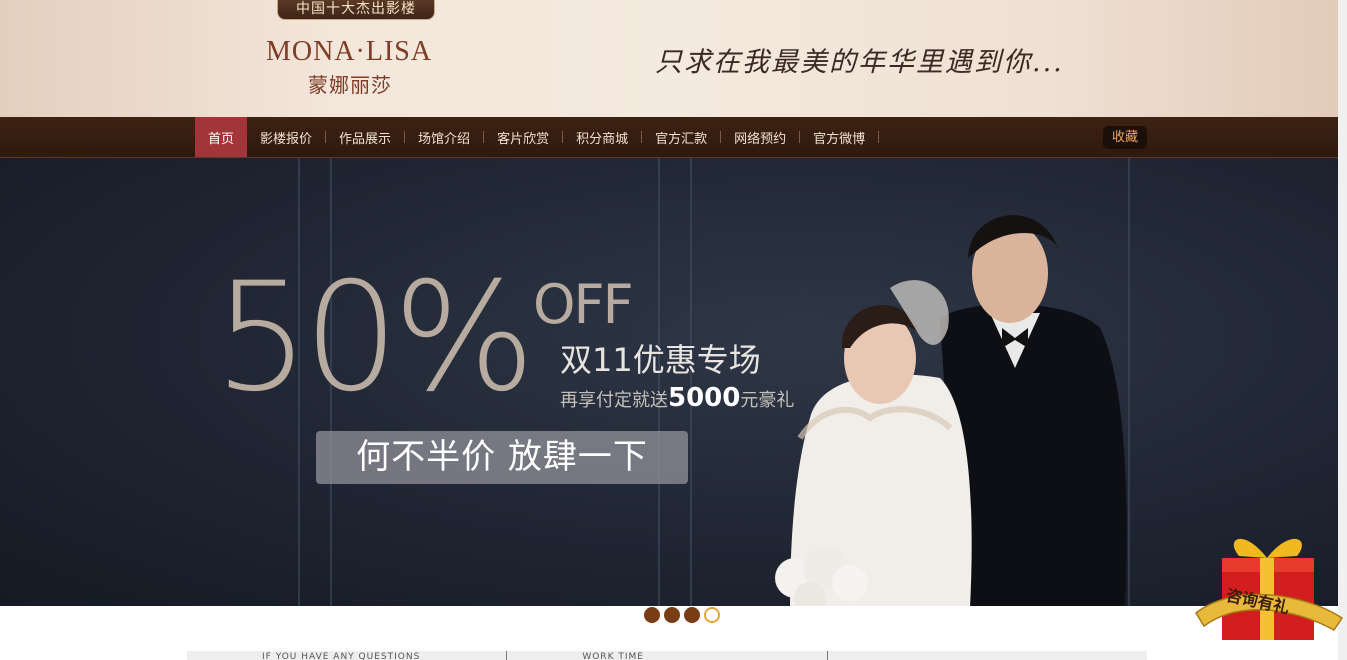 This screenshot has height=660, width=1347. What do you see at coordinates (987, 655) in the screenshot?
I see `third-column` at bounding box center [987, 655].